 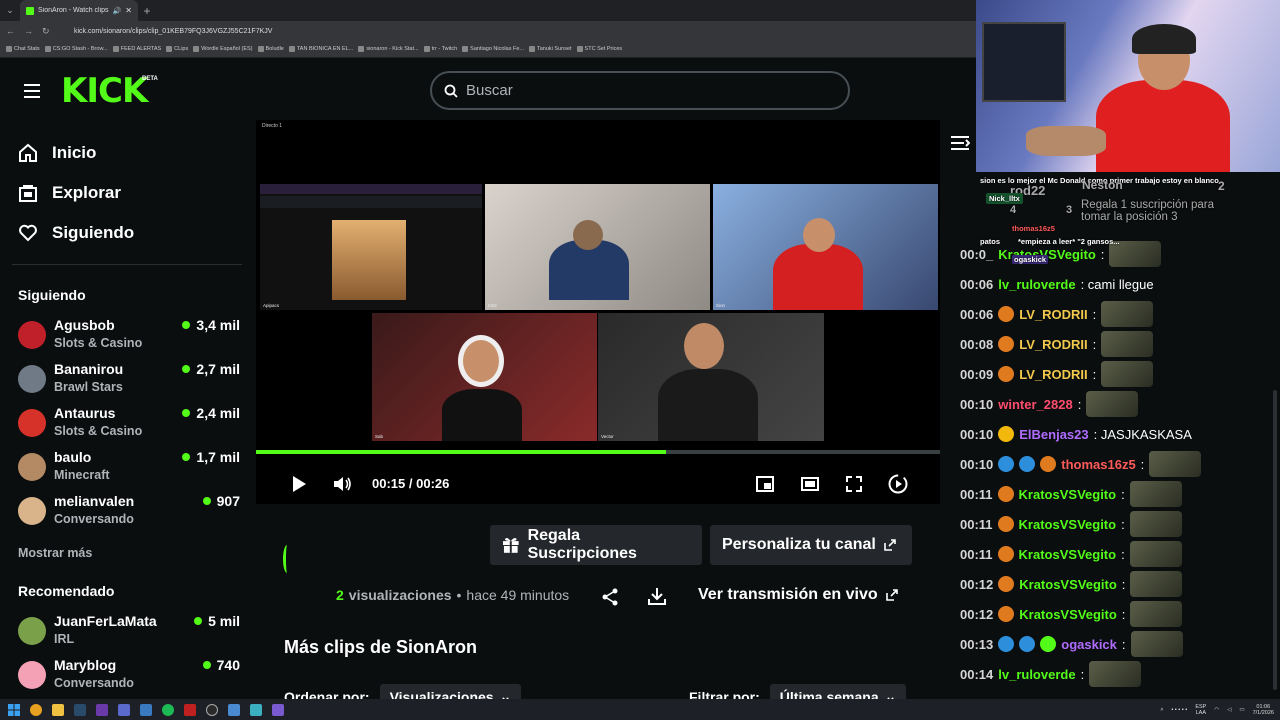 I want to click on bookmark-item: STC Set Prices, so click(x=599, y=49).